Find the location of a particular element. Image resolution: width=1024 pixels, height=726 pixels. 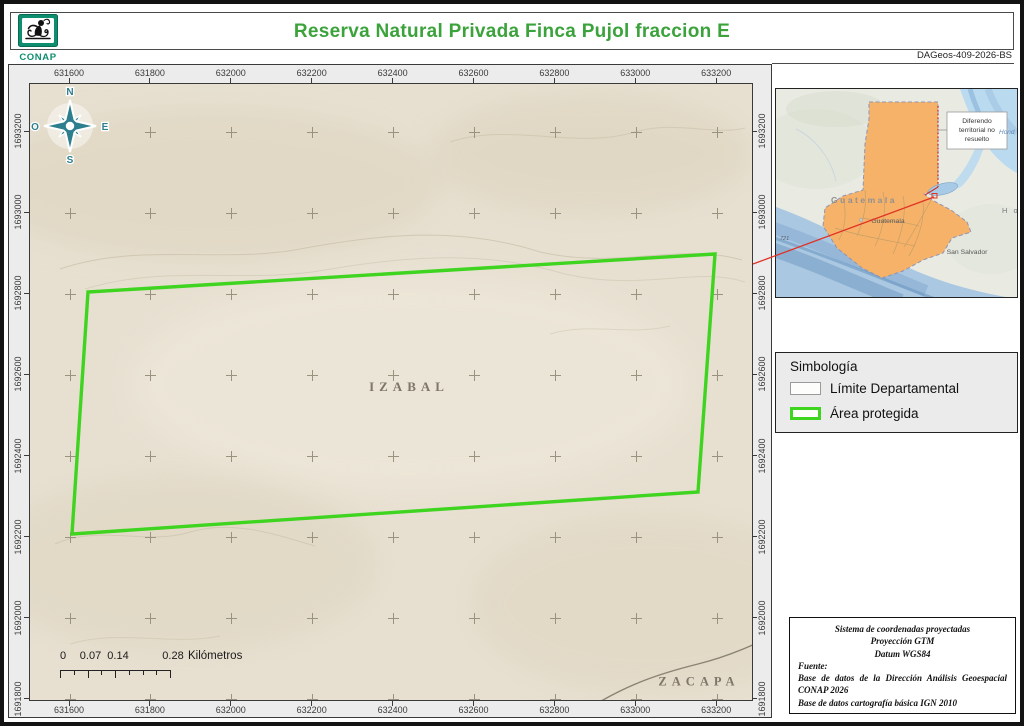

y-tick-label-left: 1692400 is located at coordinates (18, 456).